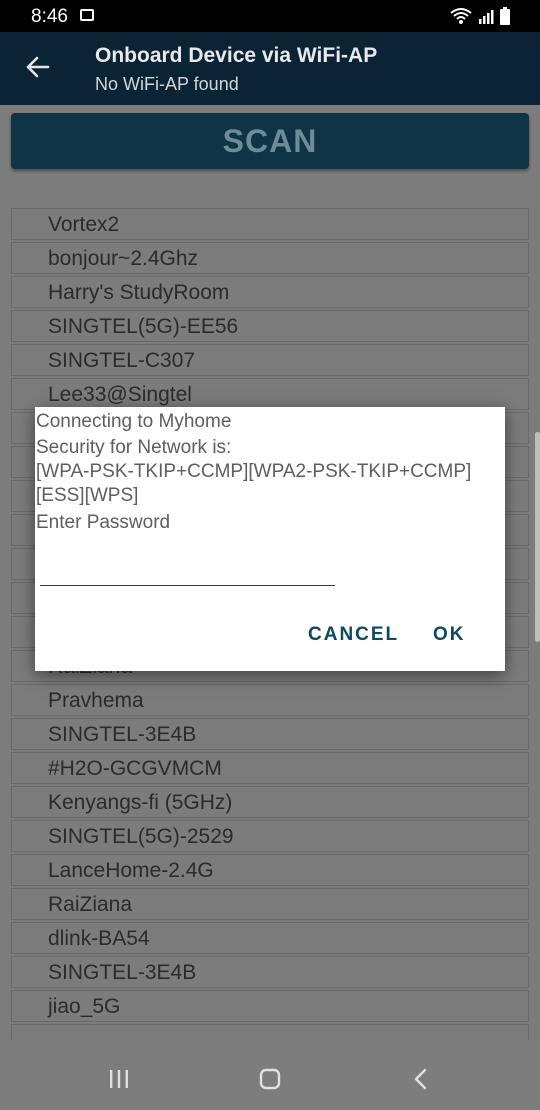 This screenshot has height=1110, width=540. I want to click on network-list-item: Harry's StudyRoom, so click(270, 292).